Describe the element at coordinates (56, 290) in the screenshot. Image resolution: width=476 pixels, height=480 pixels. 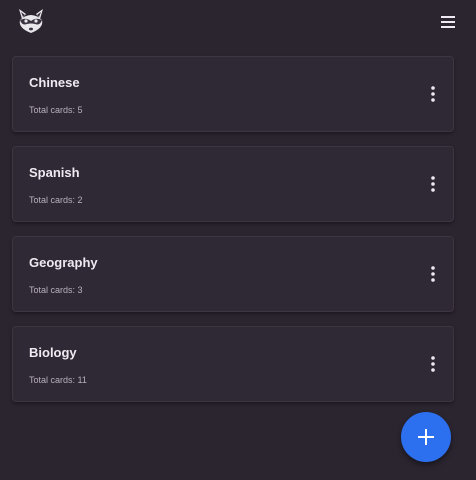
I see `deck-card-count: Total cards: 3` at that location.